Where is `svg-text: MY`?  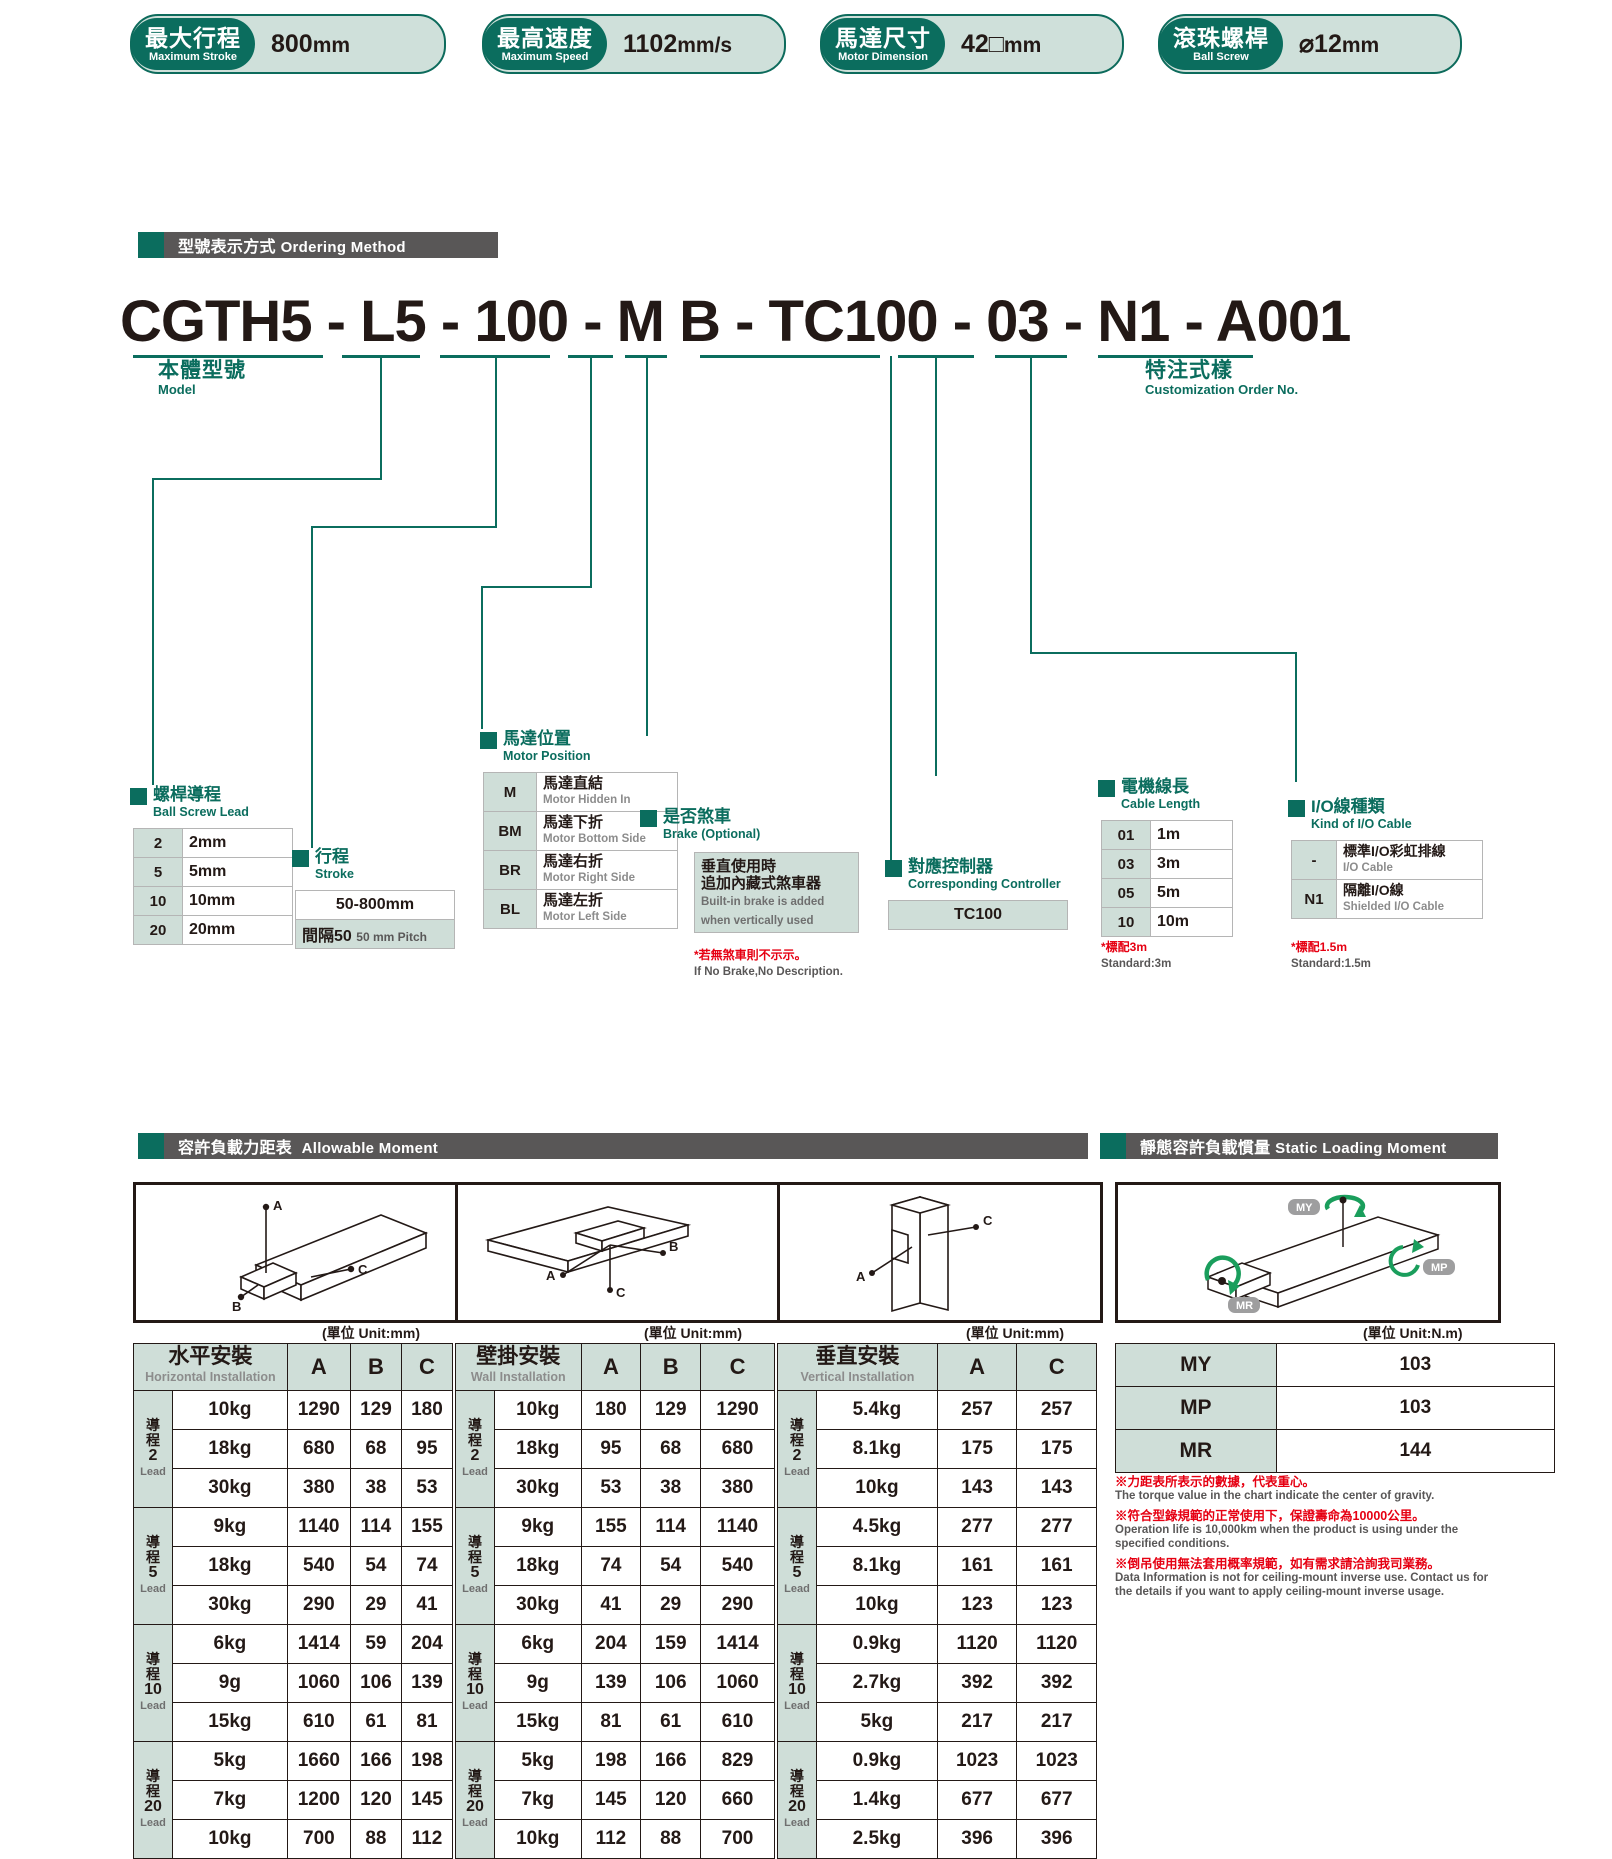
svg-text: MY is located at coordinates (1304, 1208).